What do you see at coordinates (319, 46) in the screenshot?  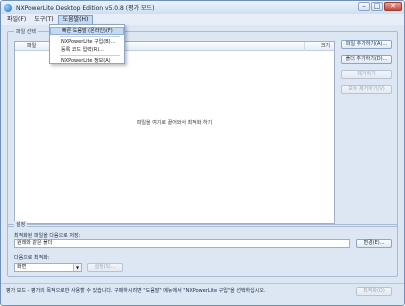 I see `column-header-size: 크기` at bounding box center [319, 46].